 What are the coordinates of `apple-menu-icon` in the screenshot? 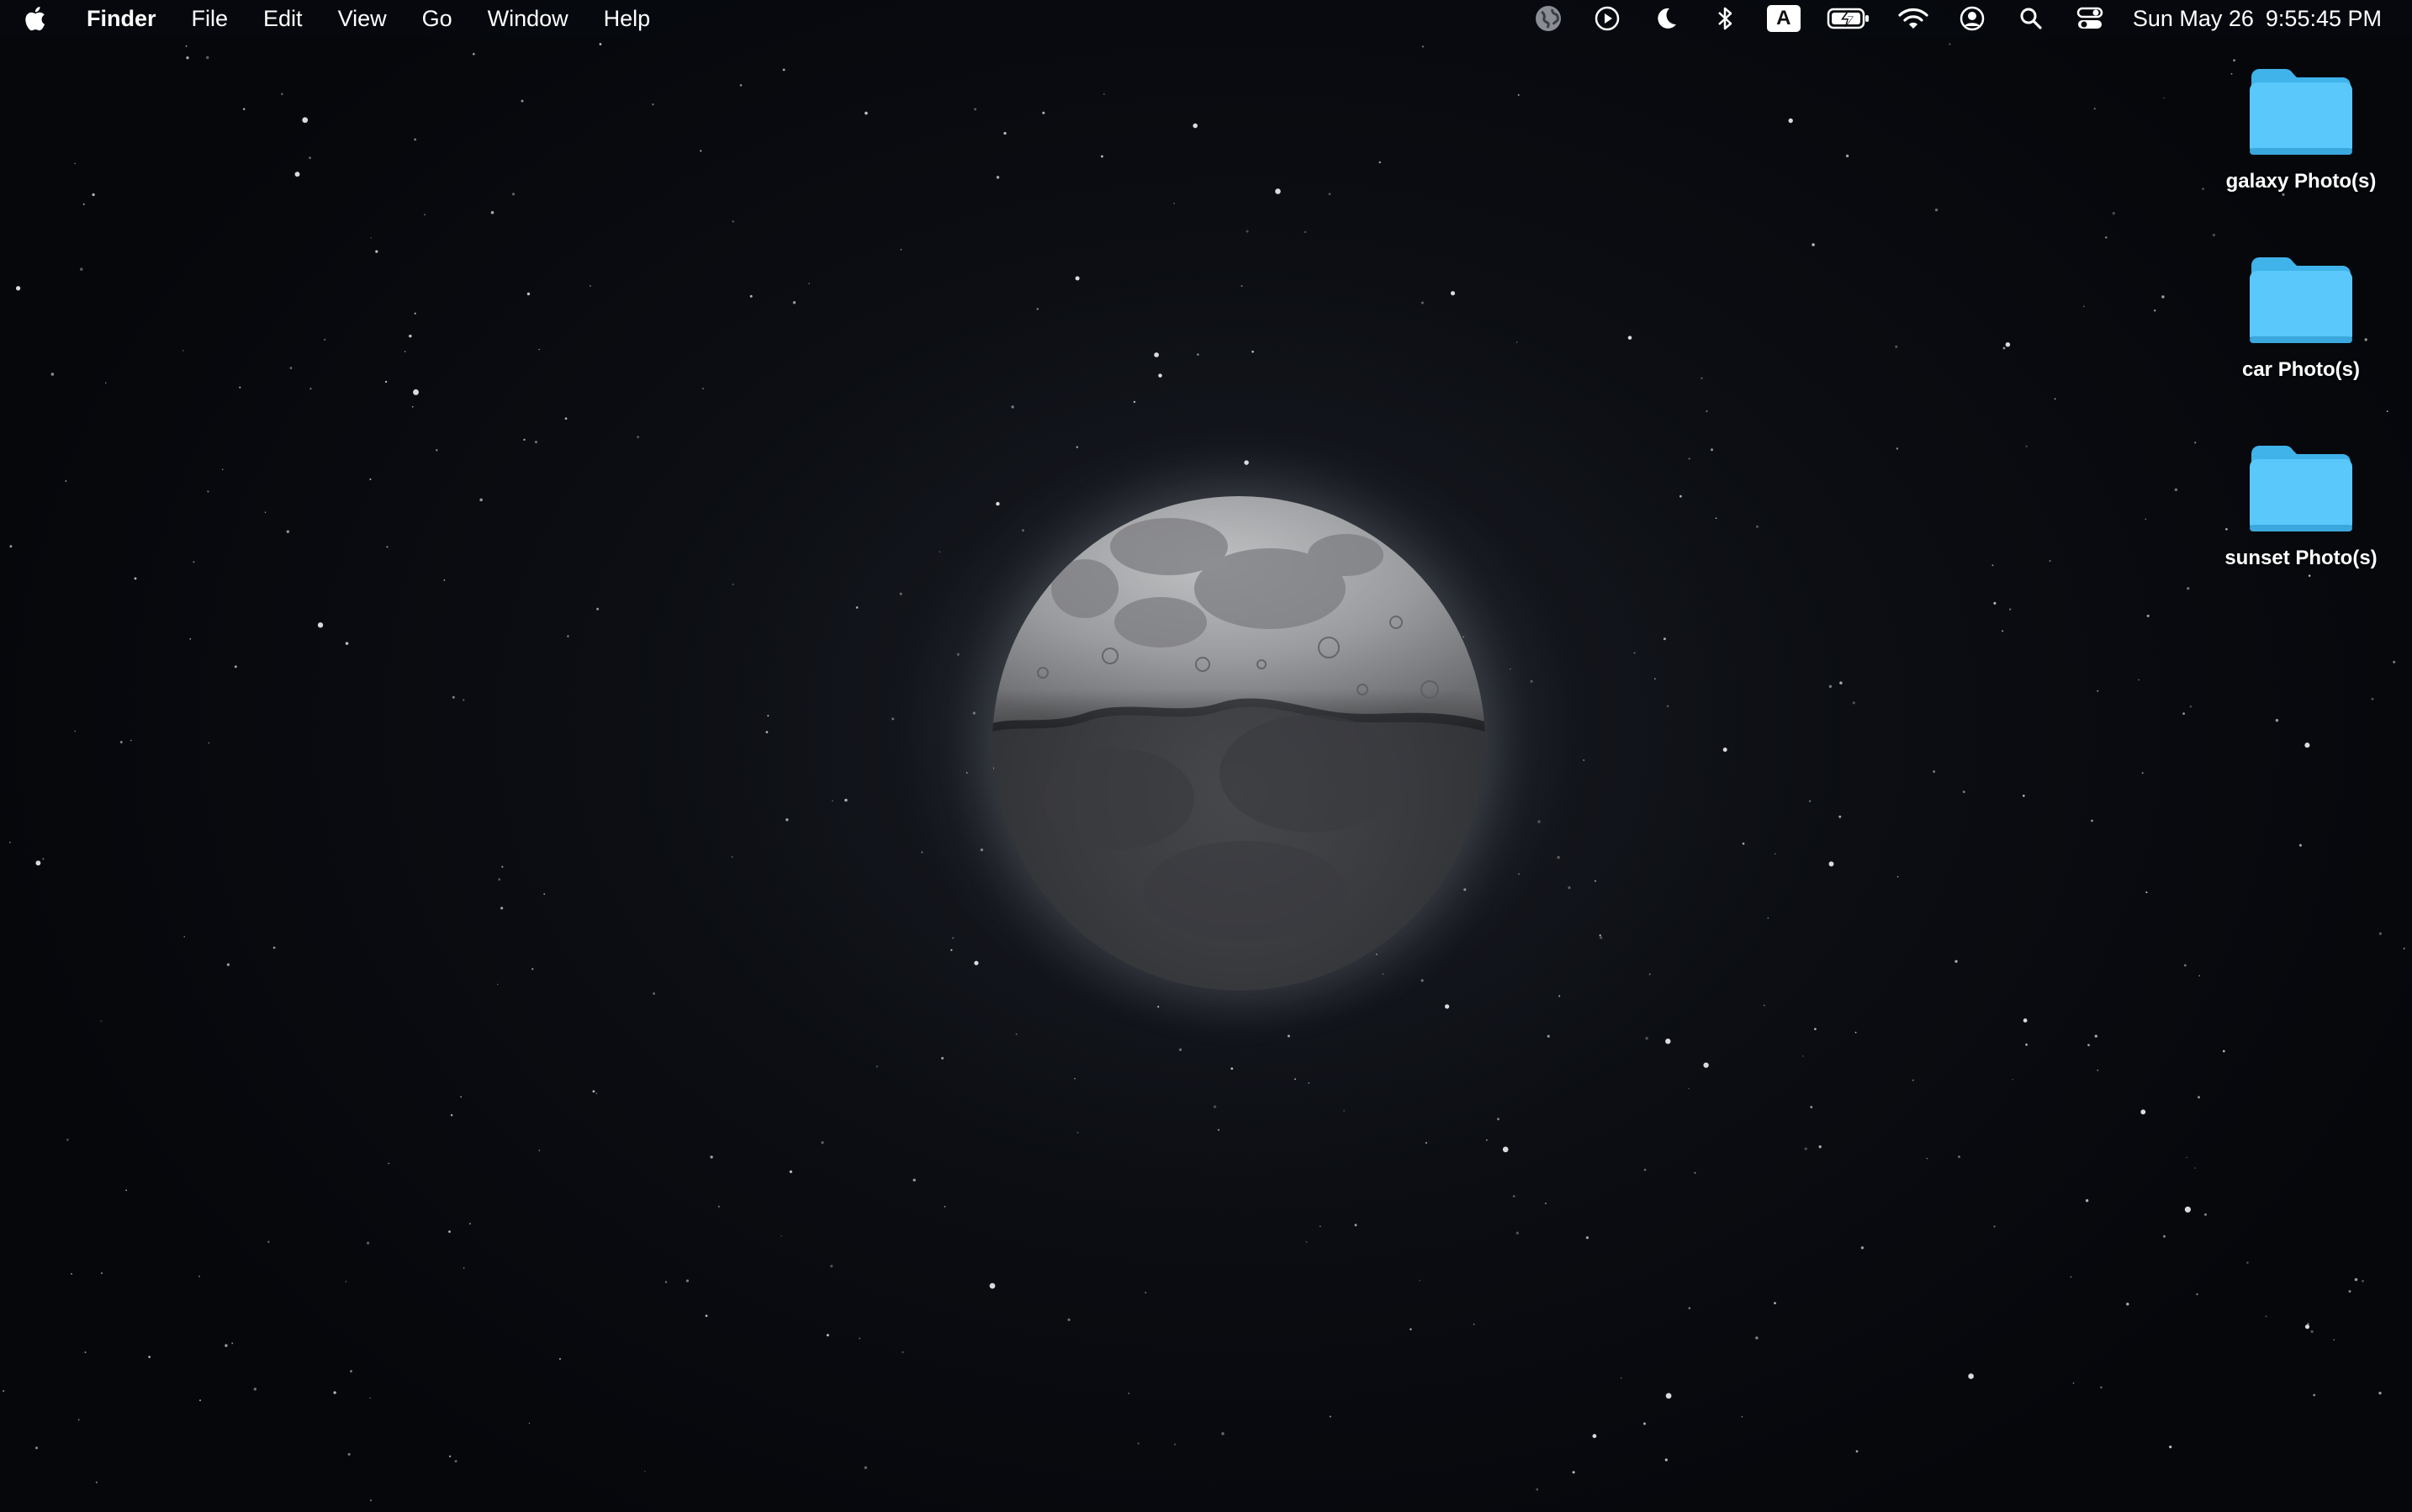 It's located at (34, 18).